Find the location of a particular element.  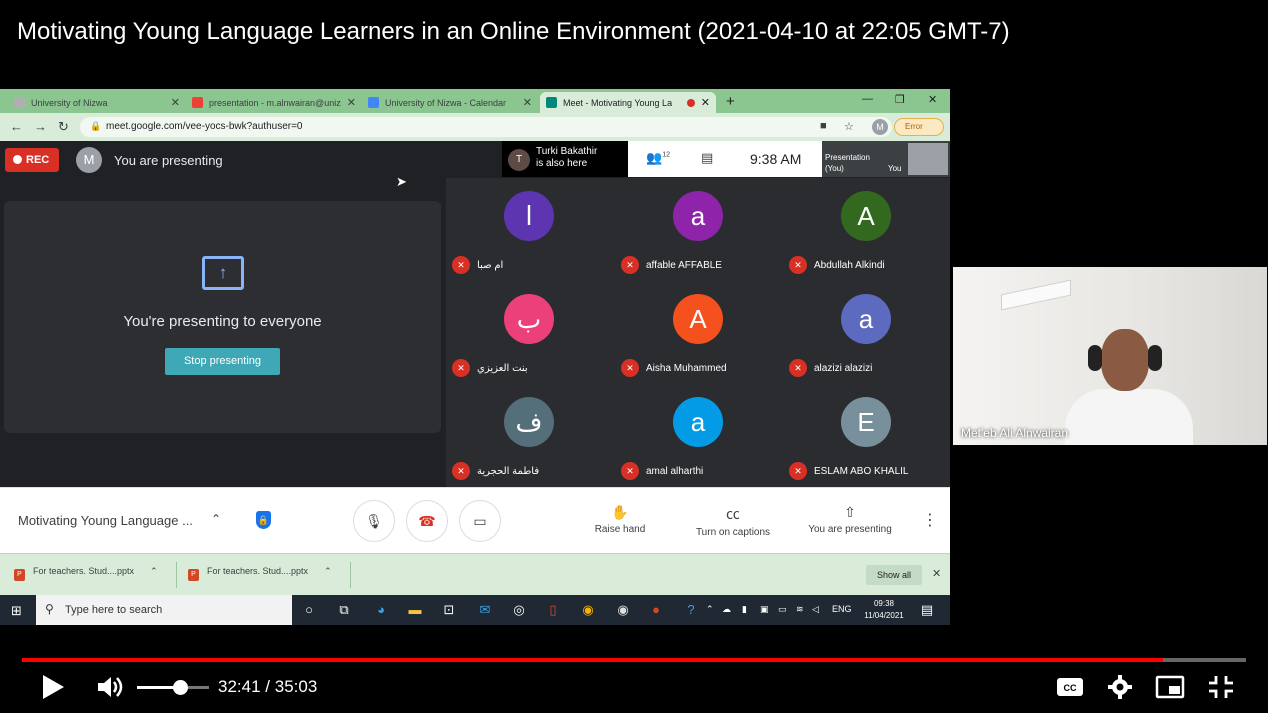

miniplayer-icon is located at coordinates (1170, 687).